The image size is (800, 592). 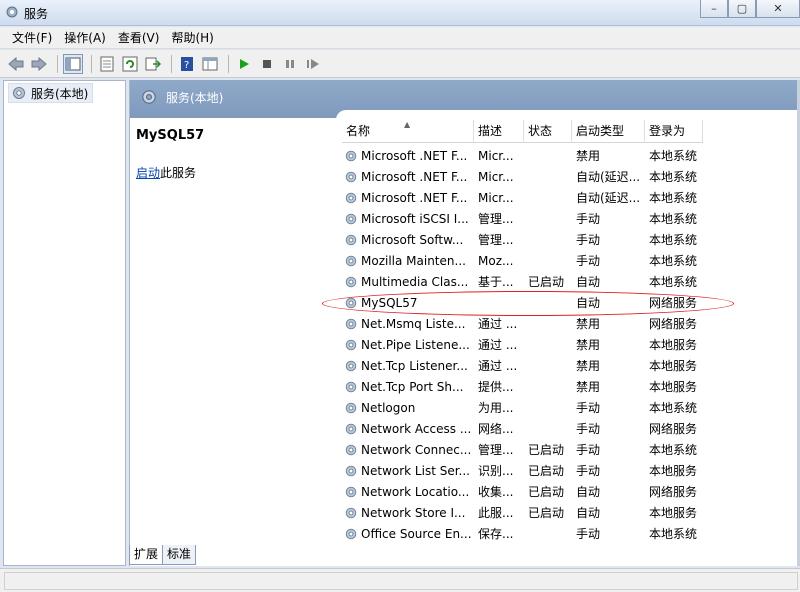 I want to click on start-service-link: 启动, so click(x=148, y=173).